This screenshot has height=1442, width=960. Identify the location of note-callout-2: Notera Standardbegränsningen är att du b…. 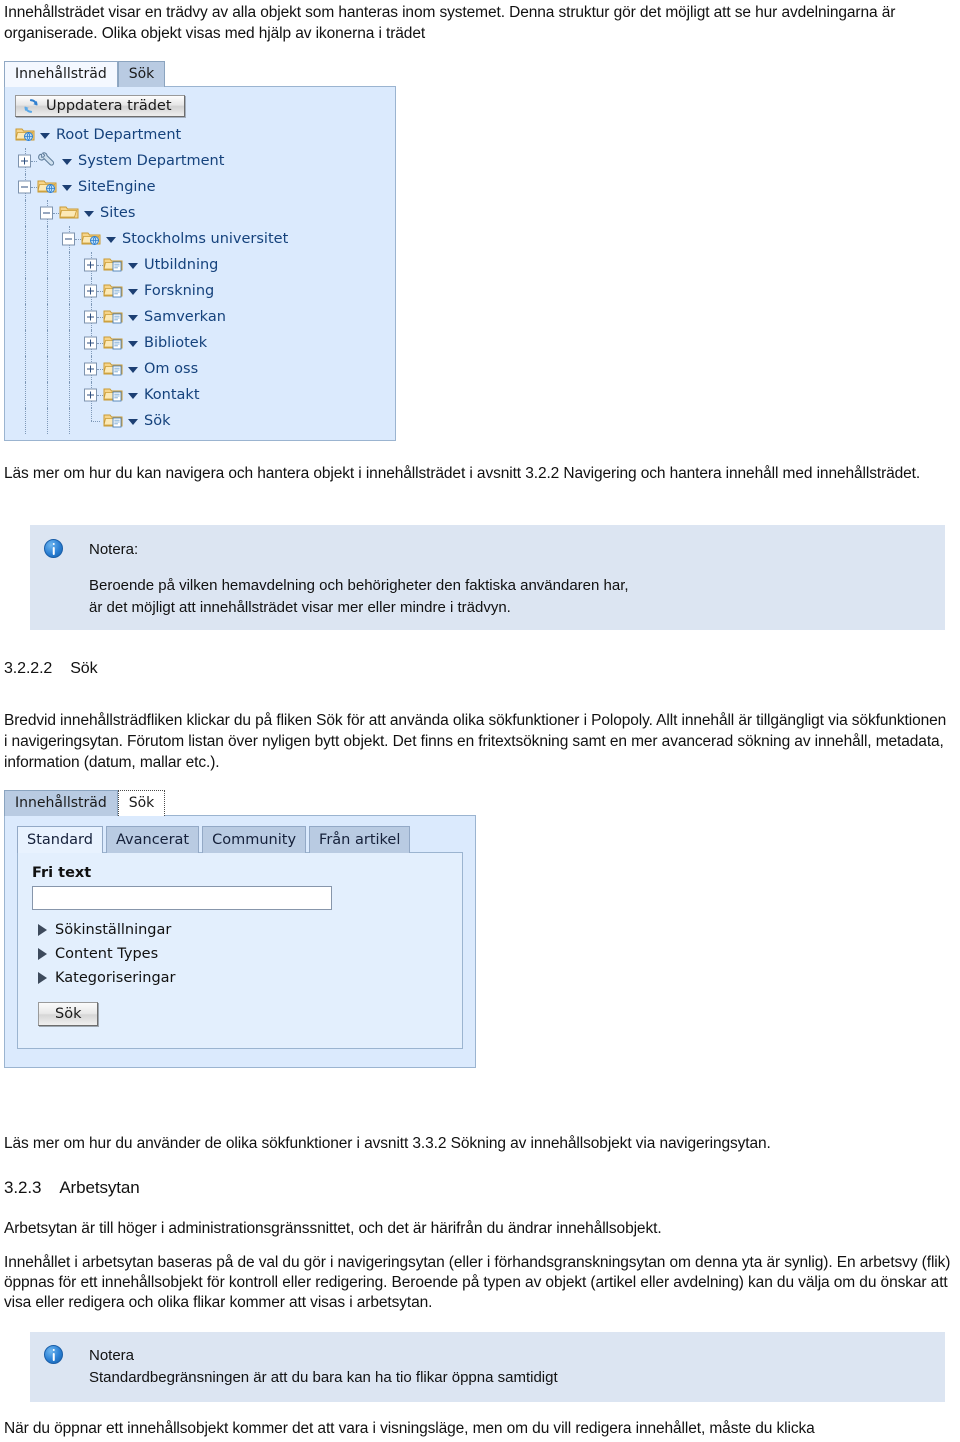
(487, 1367).